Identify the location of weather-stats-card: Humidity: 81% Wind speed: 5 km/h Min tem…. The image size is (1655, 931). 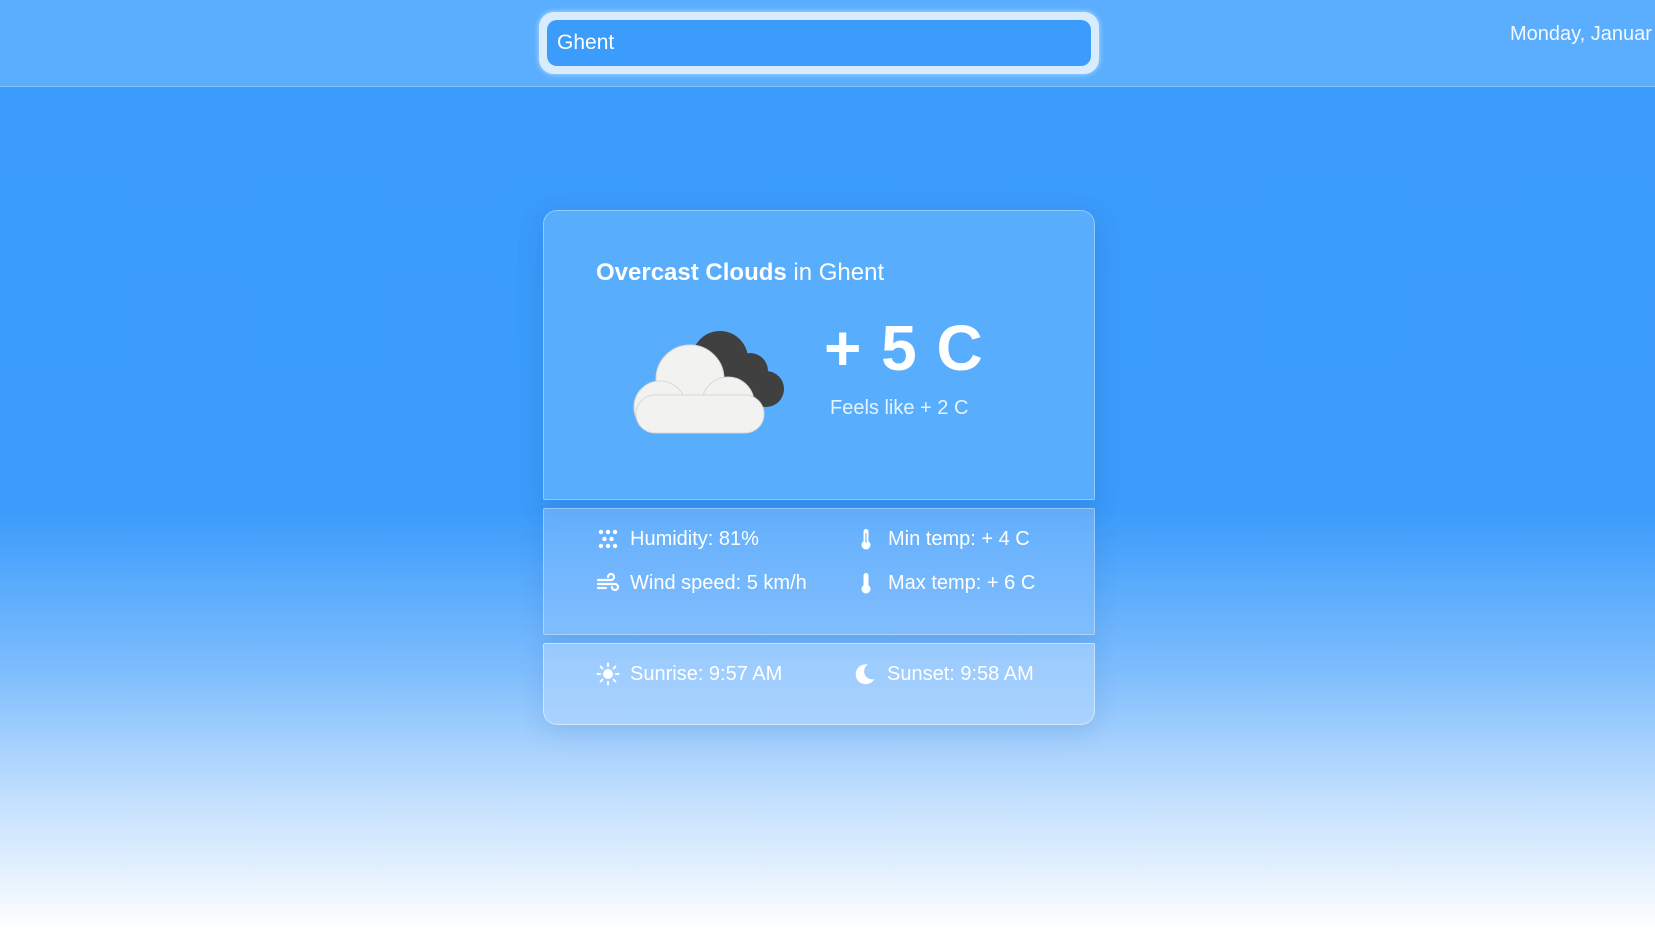
(819, 571).